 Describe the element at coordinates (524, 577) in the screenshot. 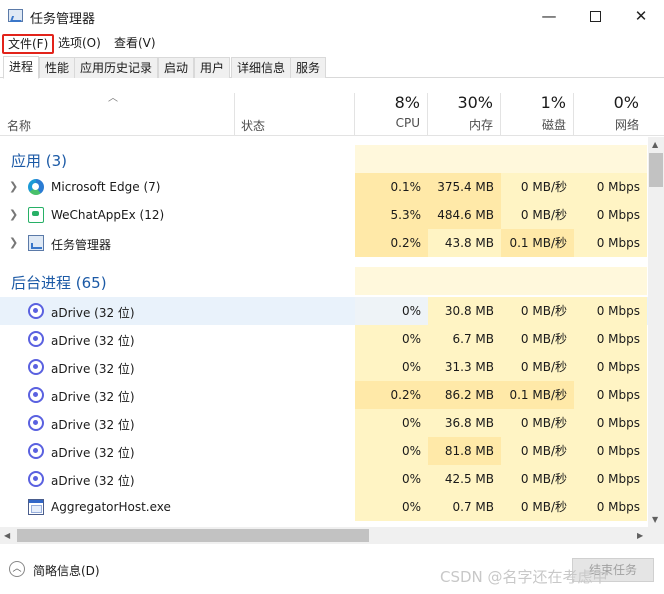

I see `watermark: CSDN @名字还在考虑中` at that location.